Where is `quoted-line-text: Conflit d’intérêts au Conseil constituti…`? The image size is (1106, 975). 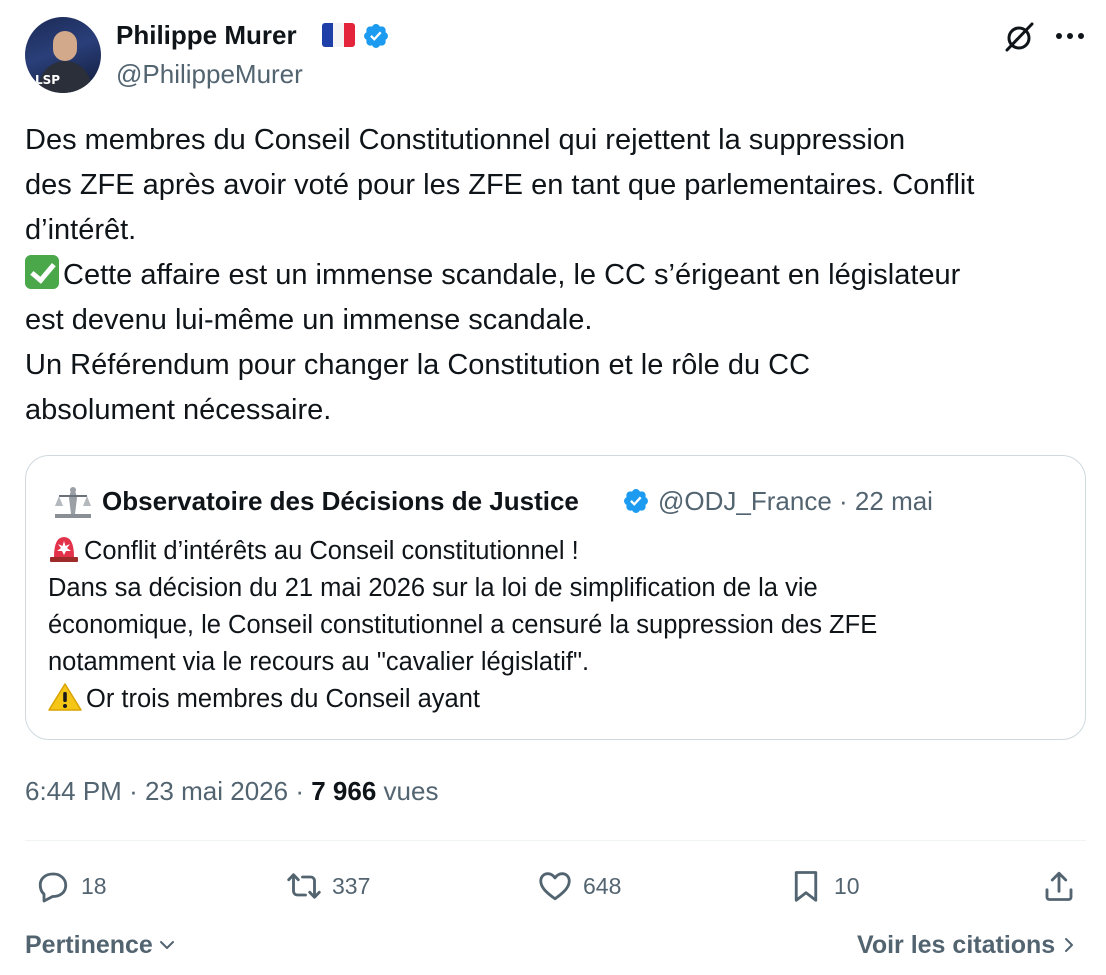 quoted-line-text: Conflit d’intérêts au Conseil constituti… is located at coordinates (331, 551).